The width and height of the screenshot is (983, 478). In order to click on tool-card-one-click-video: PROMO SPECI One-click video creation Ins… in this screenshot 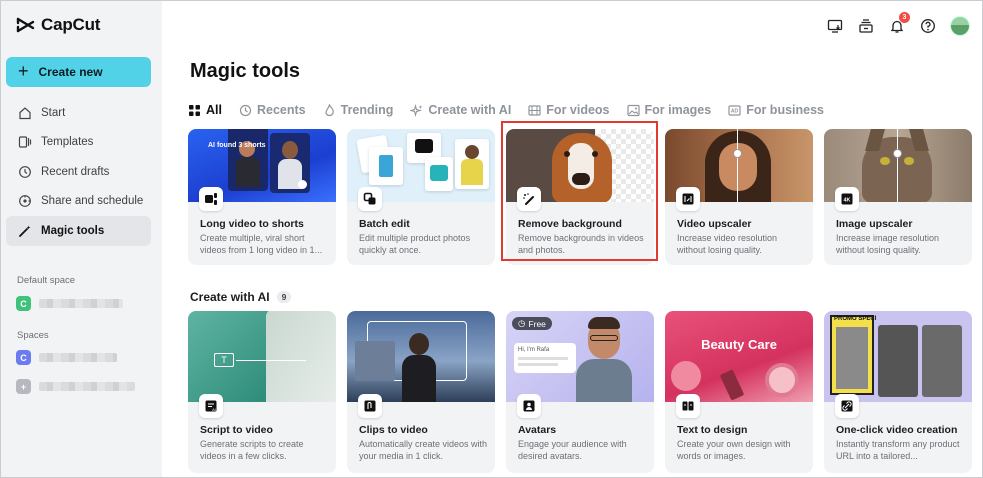, I will do `click(898, 392)`.